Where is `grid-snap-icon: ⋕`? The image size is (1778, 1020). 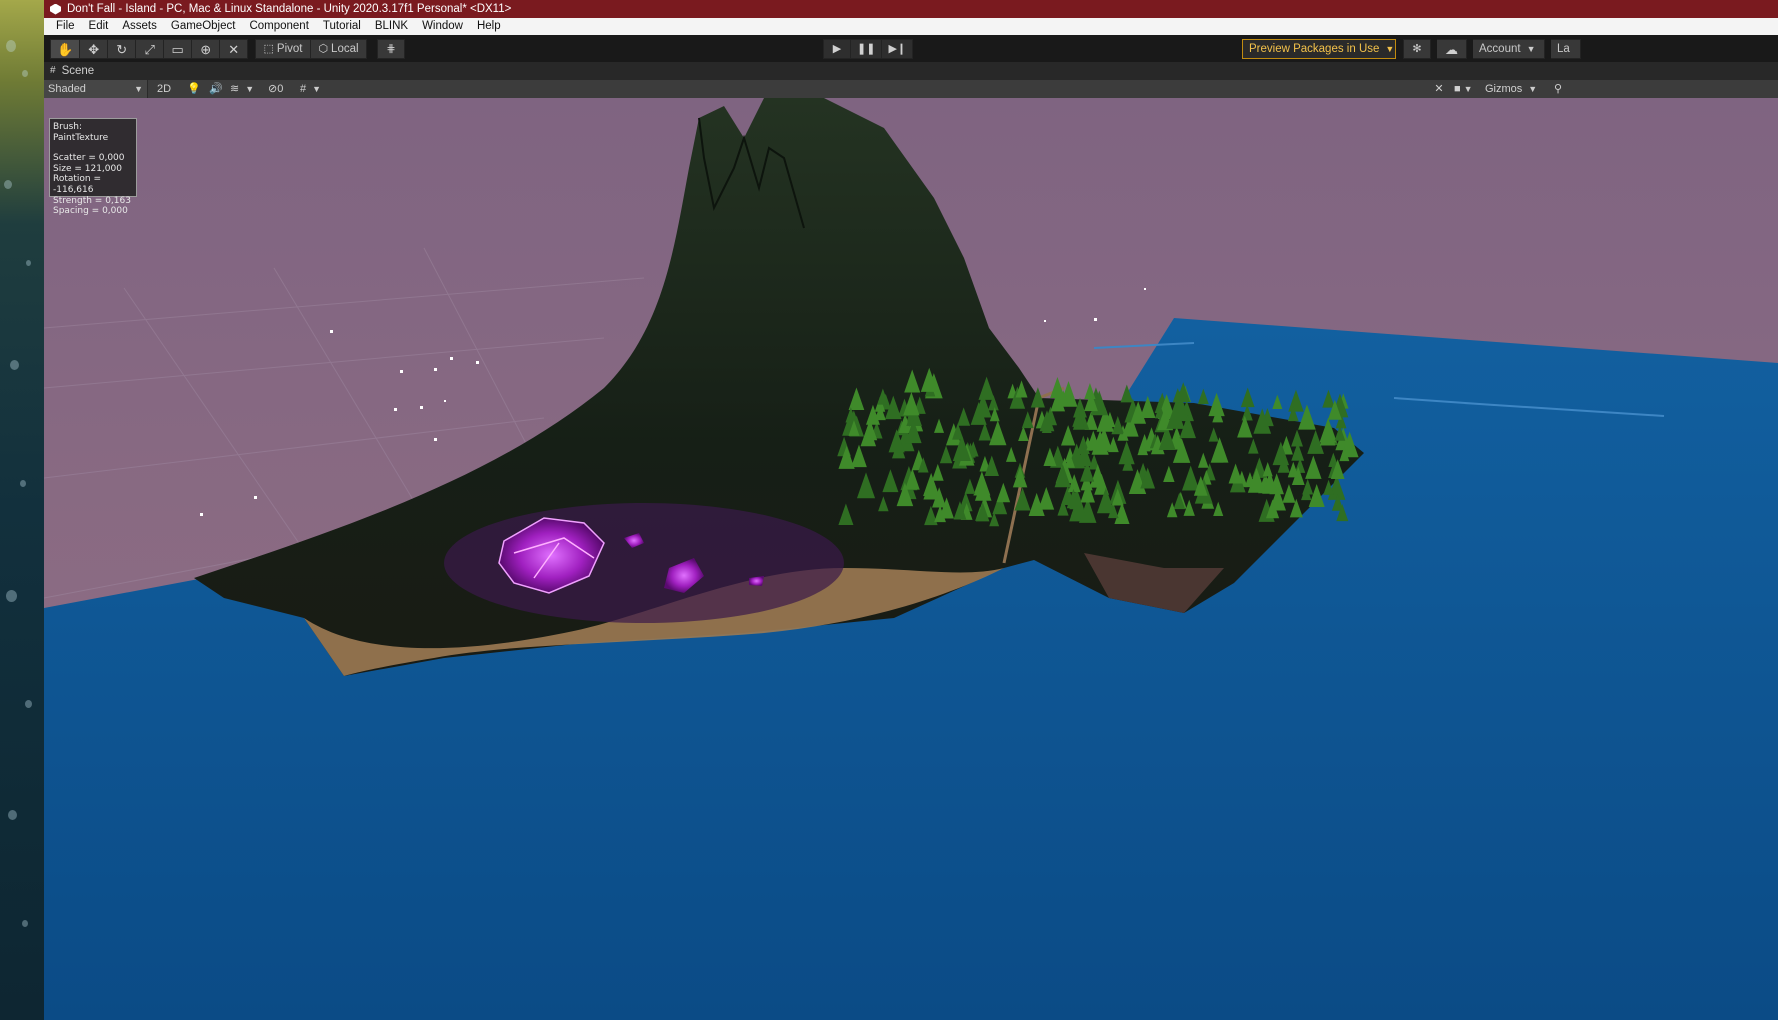
grid-snap-icon: ⋕ is located at coordinates (391, 48).